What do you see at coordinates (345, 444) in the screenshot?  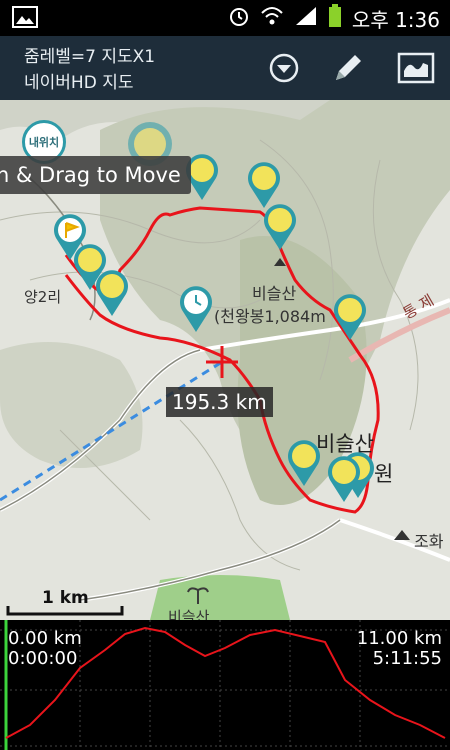 I see `map-label-bisulsan-area: 비슬산` at bounding box center [345, 444].